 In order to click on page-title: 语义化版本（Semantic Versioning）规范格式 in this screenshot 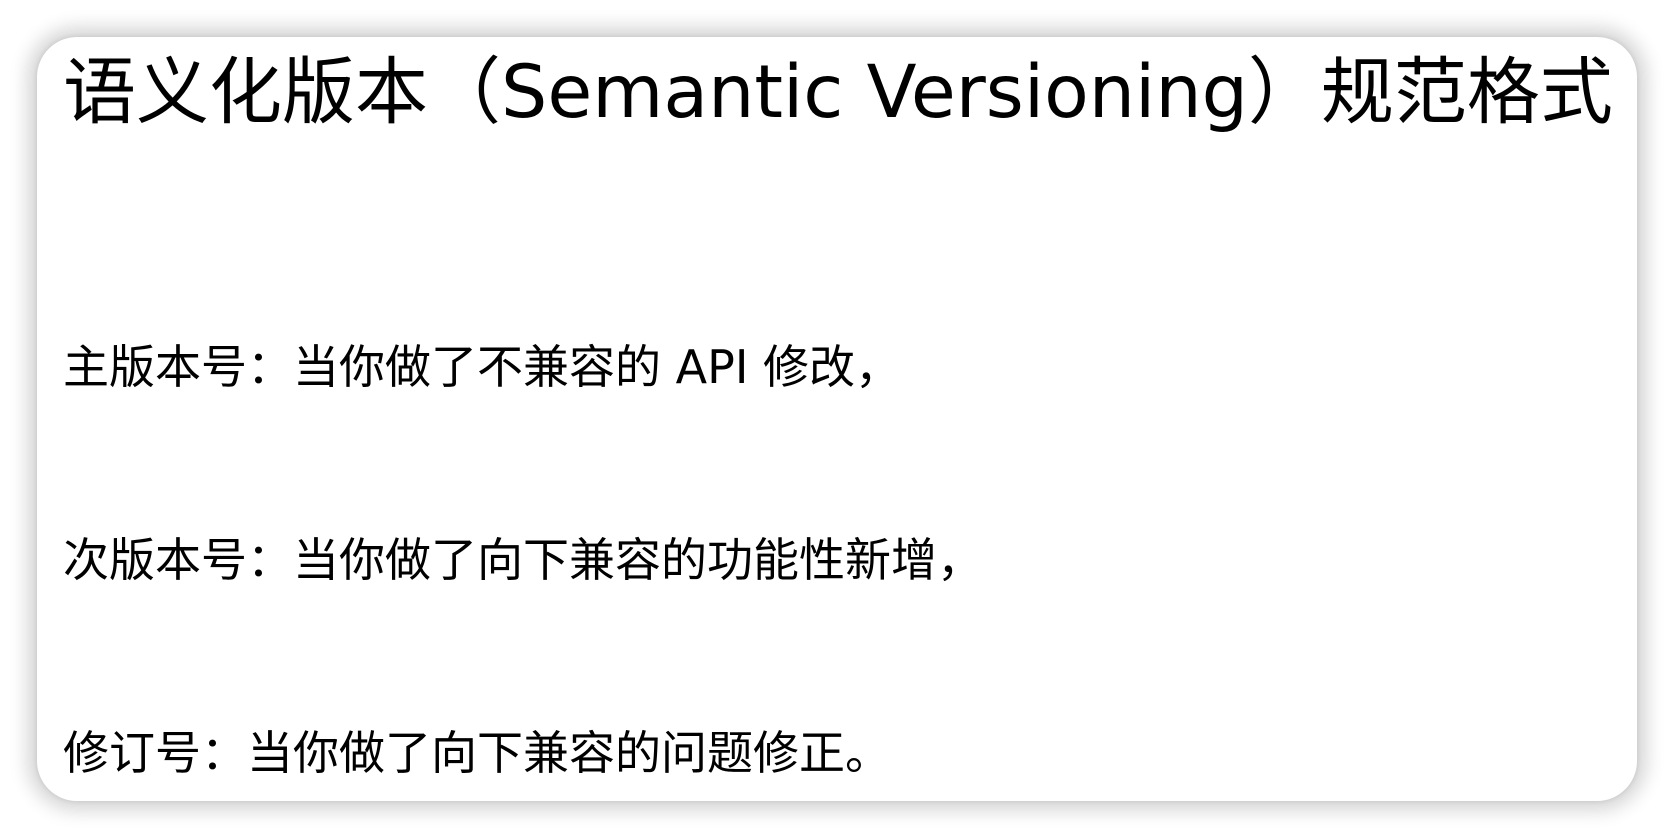, I will do `click(838, 92)`.